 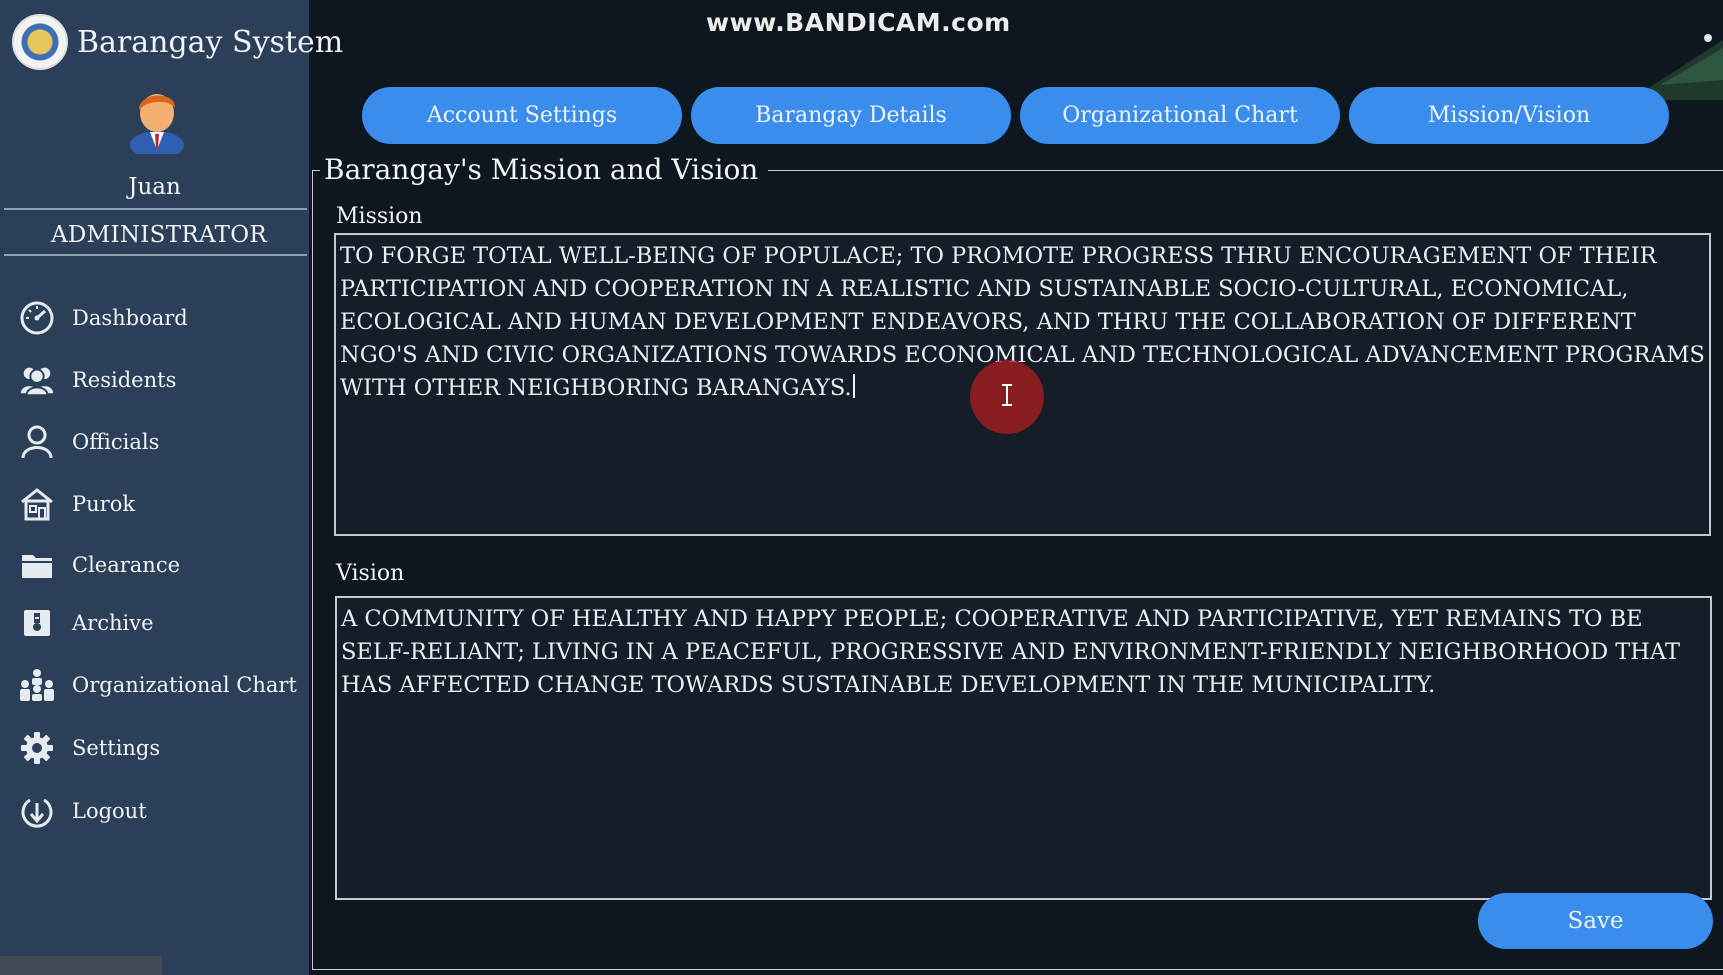 I want to click on save-button: Save, so click(x=1595, y=921).